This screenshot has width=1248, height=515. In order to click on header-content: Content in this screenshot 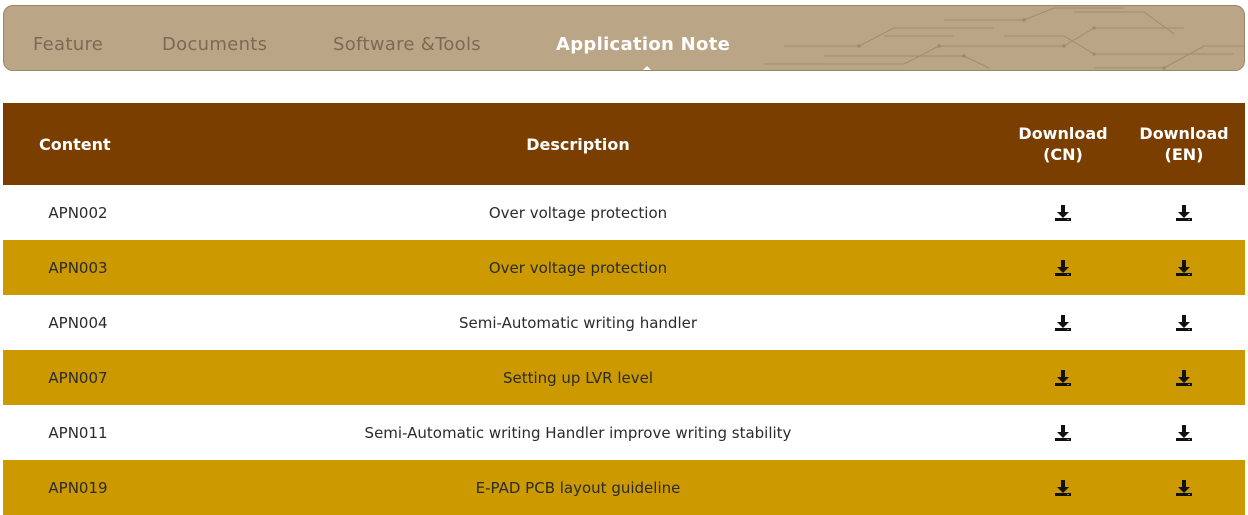, I will do `click(75, 144)`.